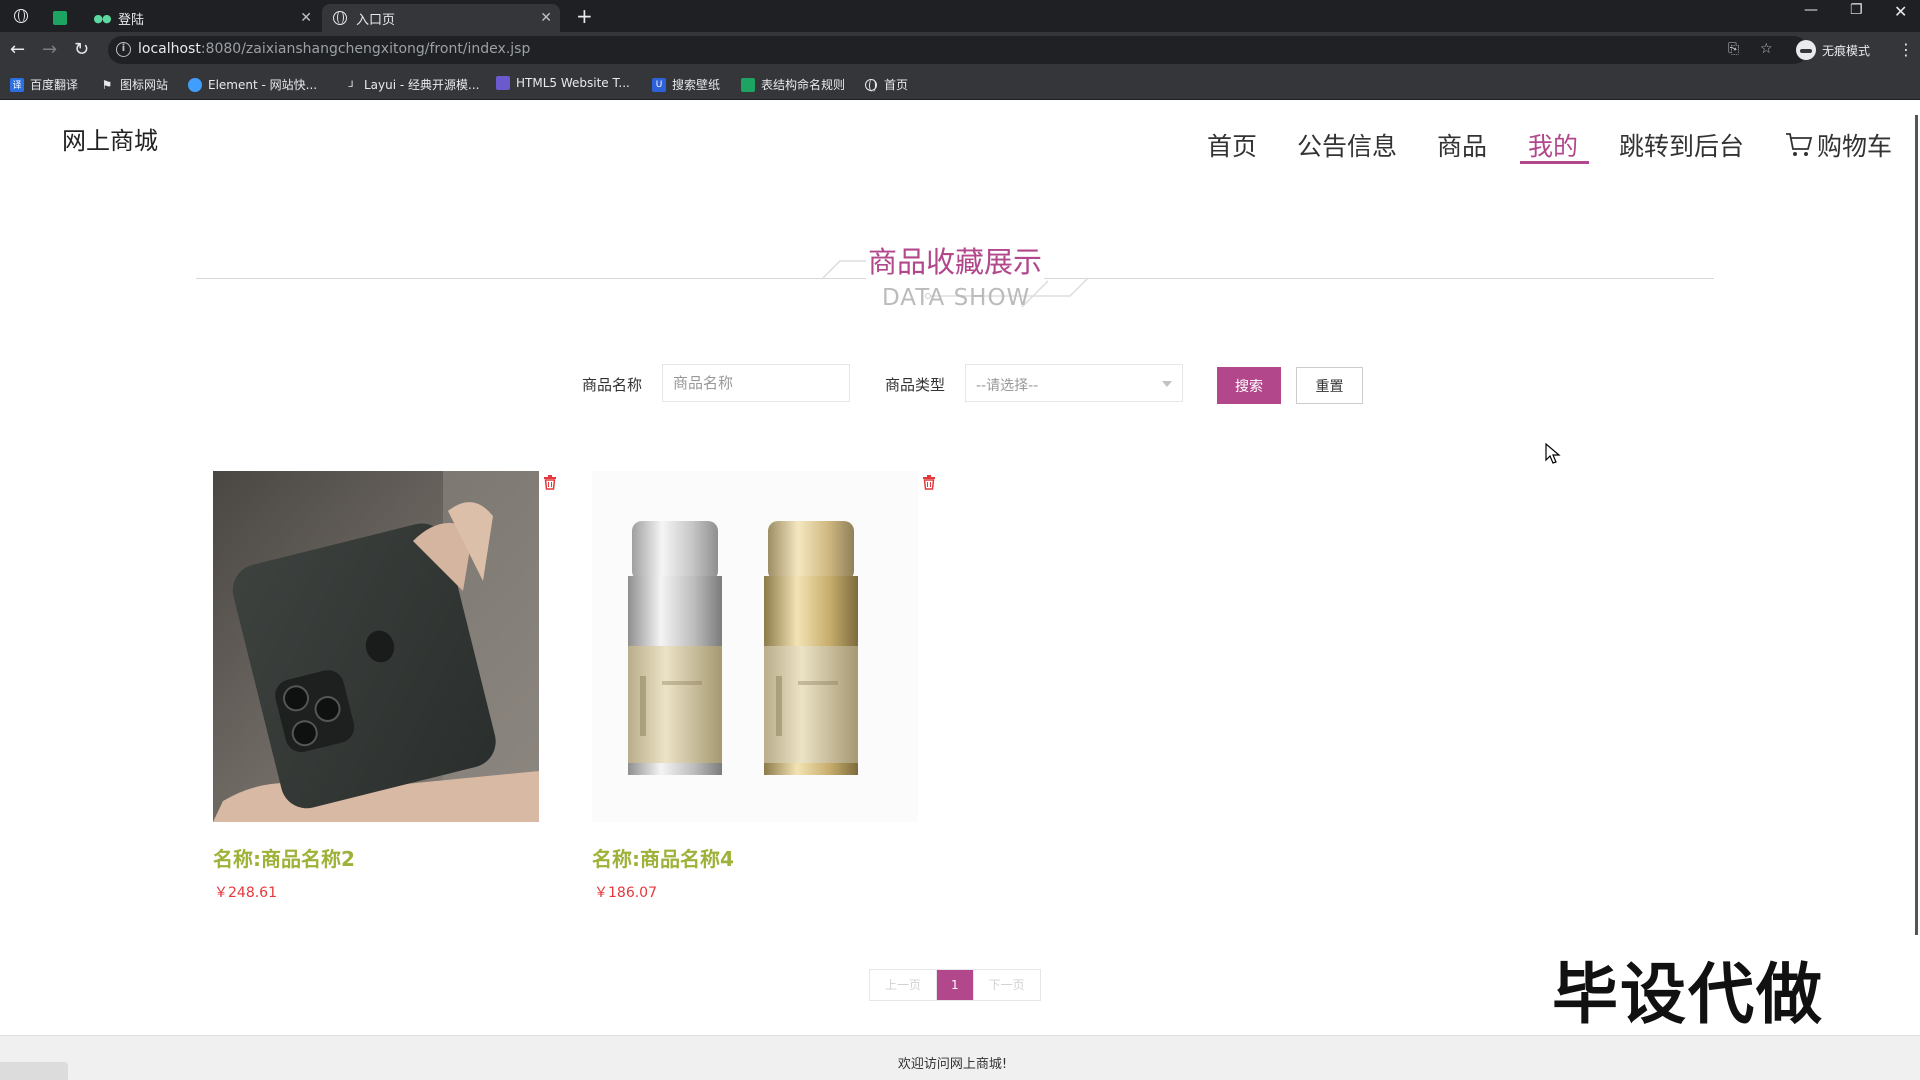  I want to click on site-logo: 网上商城, so click(110, 138).